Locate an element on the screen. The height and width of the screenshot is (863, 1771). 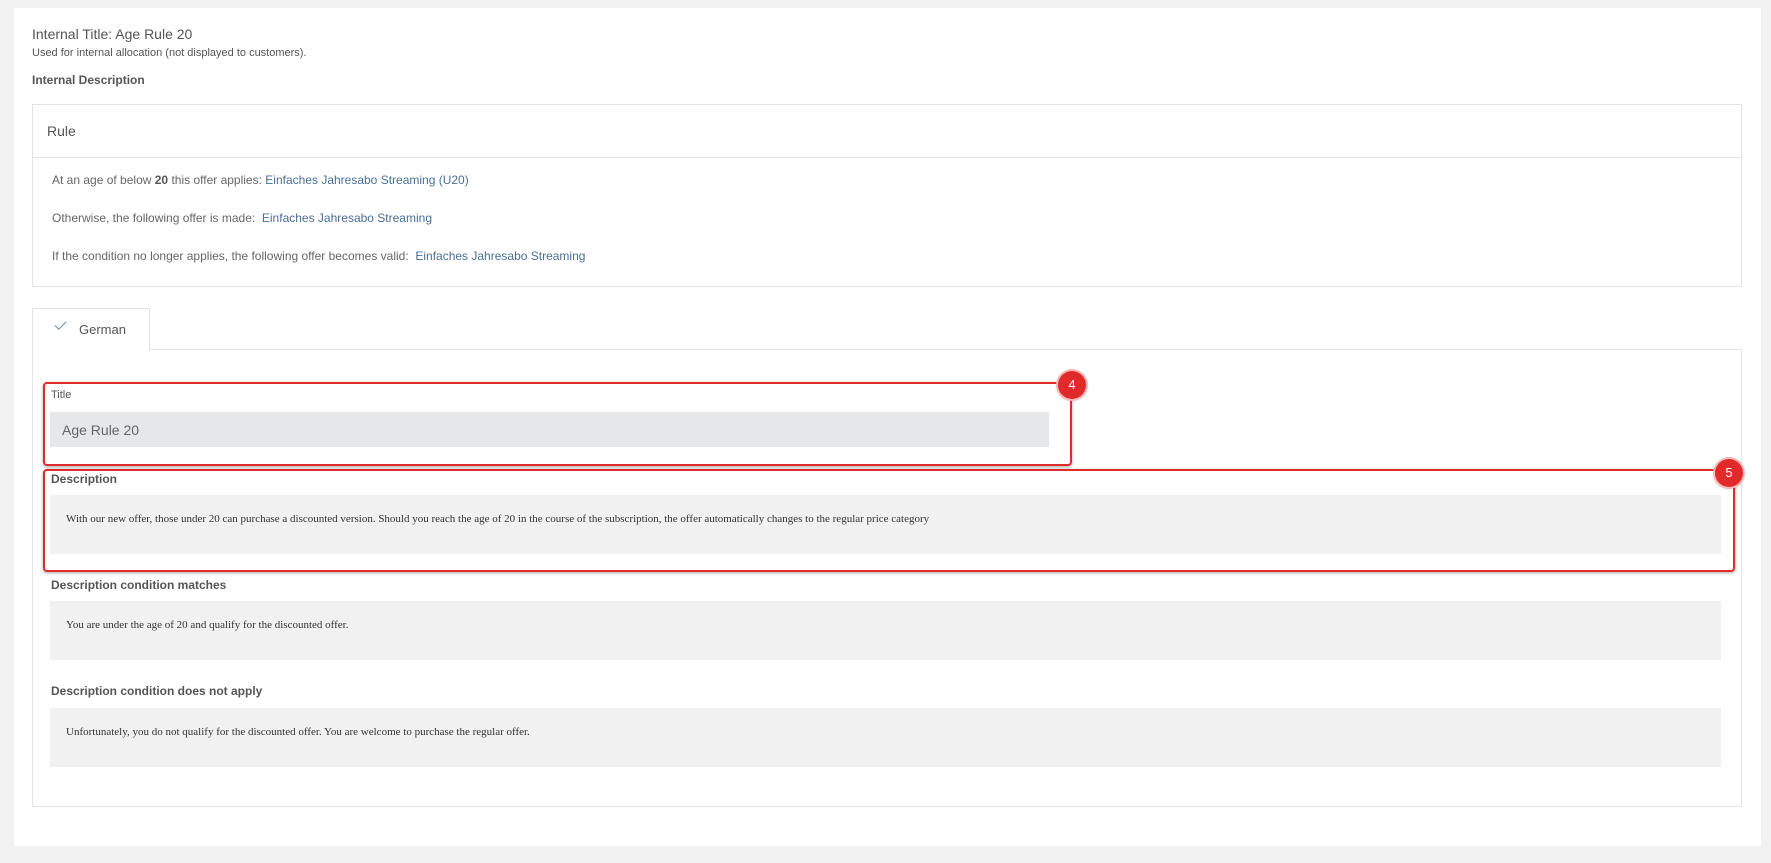
matches-label: Description condition matches is located at coordinates (139, 585).